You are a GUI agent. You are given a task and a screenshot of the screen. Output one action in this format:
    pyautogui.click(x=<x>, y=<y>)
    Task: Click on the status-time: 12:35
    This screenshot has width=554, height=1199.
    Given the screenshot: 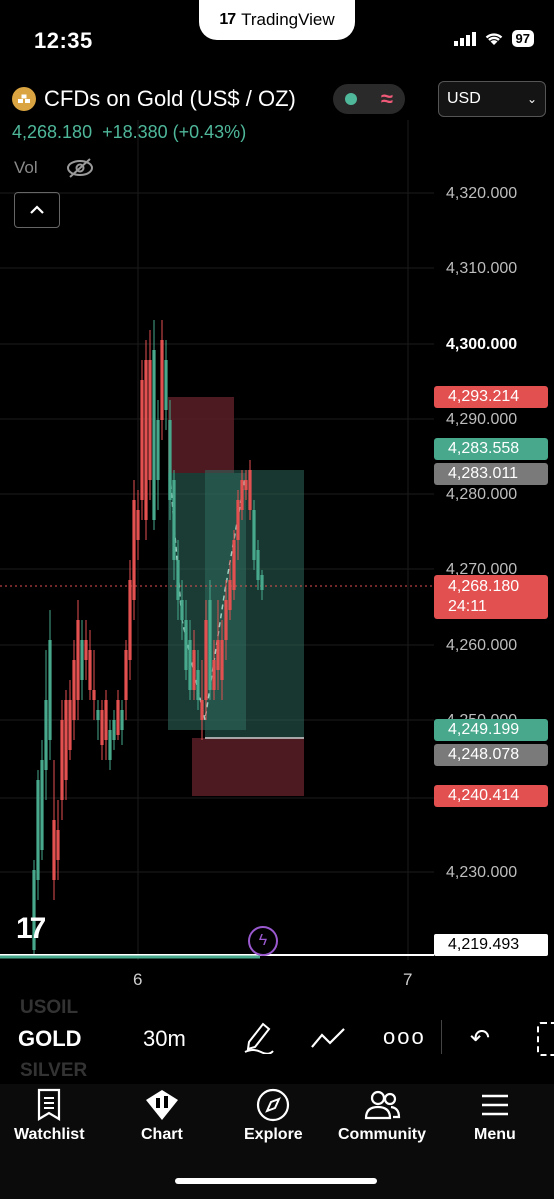 What is the action you would take?
    pyautogui.click(x=63, y=40)
    